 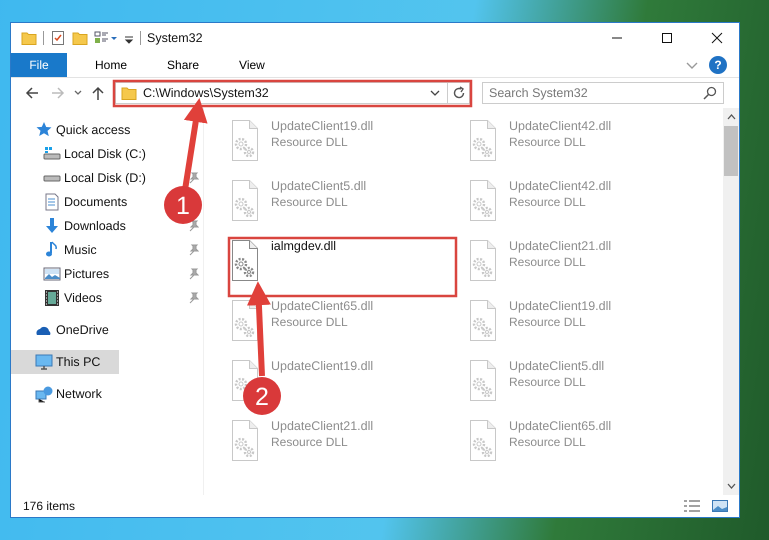 I want to click on maximize-icon, so click(x=667, y=38).